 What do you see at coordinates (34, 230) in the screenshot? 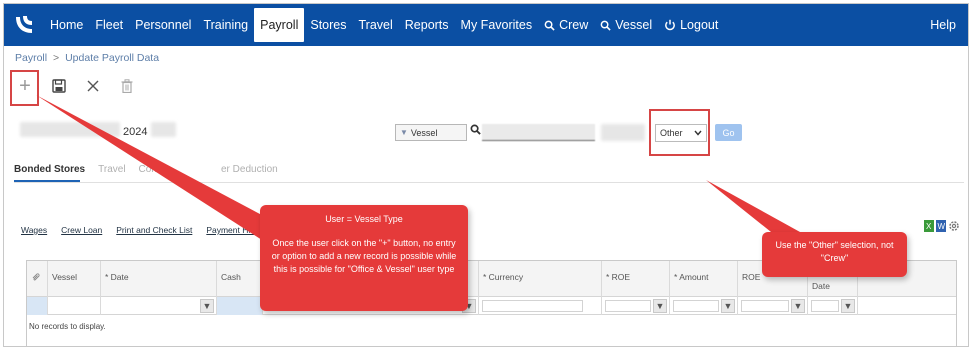
I see `link-wages: Wages` at bounding box center [34, 230].